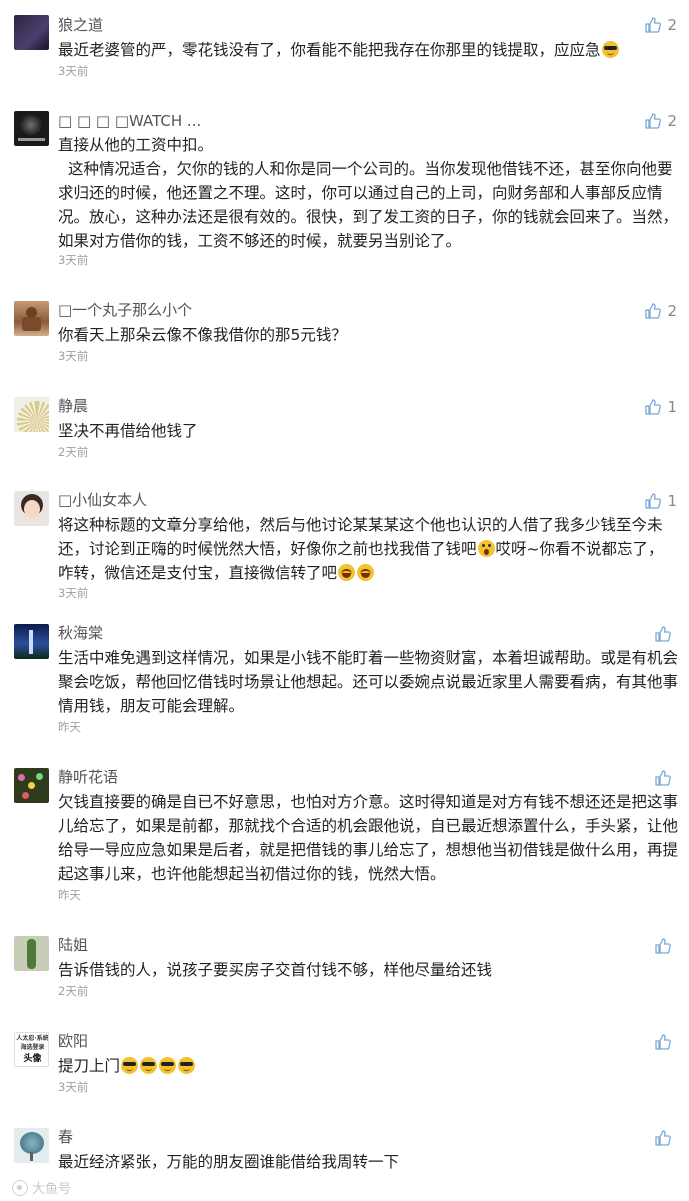 This screenshot has width=689, height=1201. I want to click on comment-text: 坚决不再借给他钱了, so click(128, 431).